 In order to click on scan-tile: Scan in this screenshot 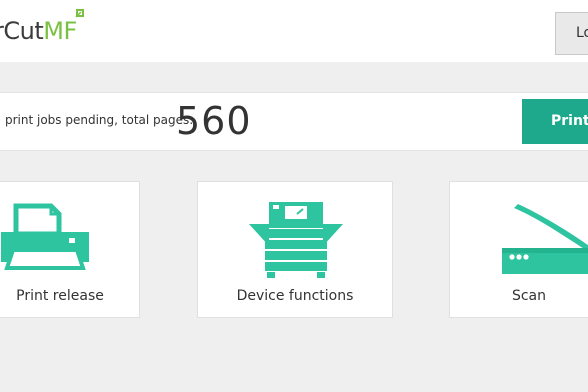, I will do `click(518, 249)`.